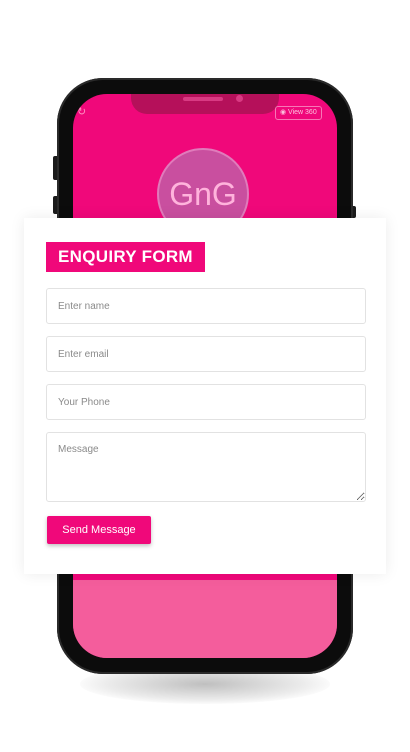  I want to click on phone-notch, so click(205, 104).